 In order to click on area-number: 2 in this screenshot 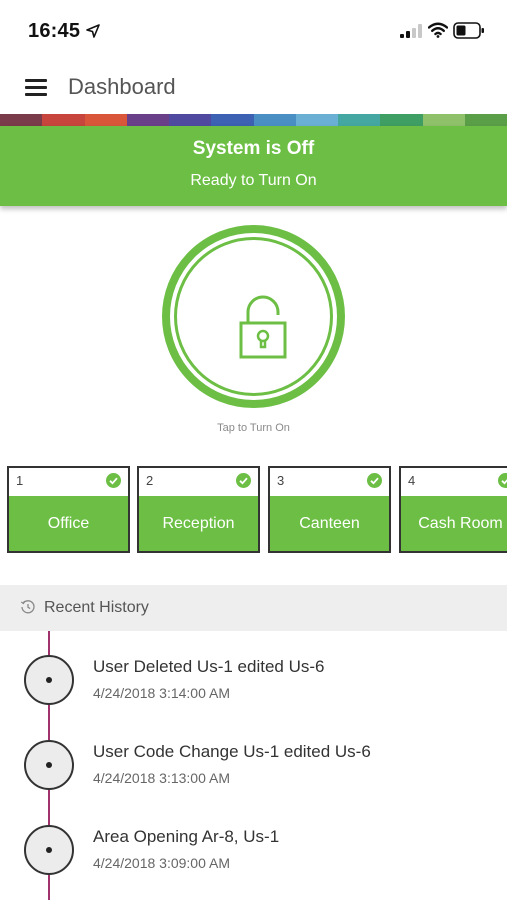, I will do `click(150, 480)`.